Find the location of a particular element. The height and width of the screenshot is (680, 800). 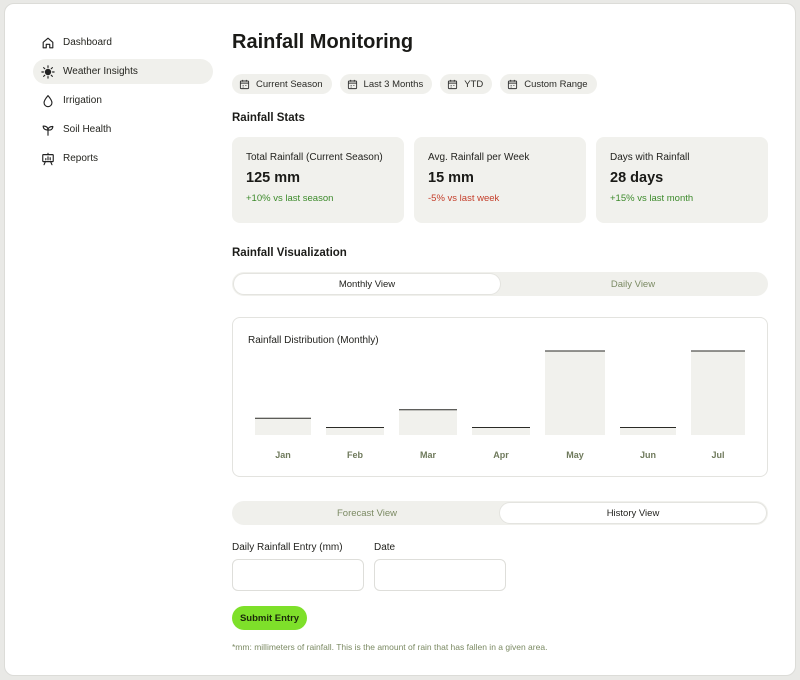

sidebar-item-label: Reports is located at coordinates (81, 158).